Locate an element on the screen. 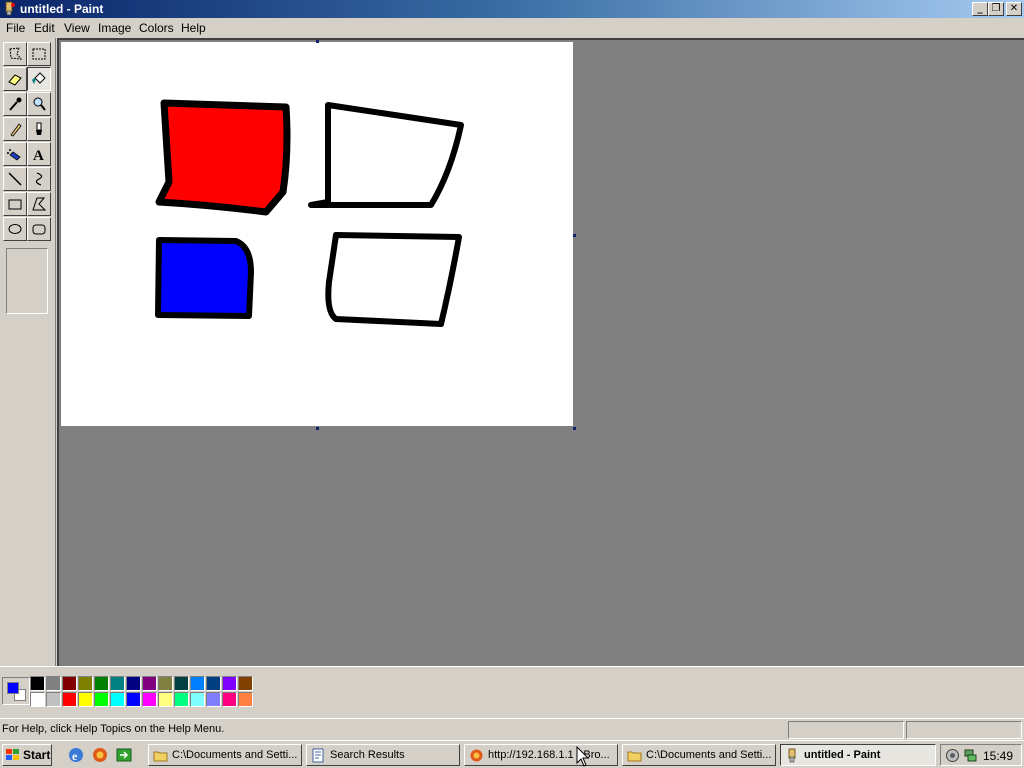 The image size is (1024, 768). canvas-resize-handle-right is located at coordinates (574, 235).